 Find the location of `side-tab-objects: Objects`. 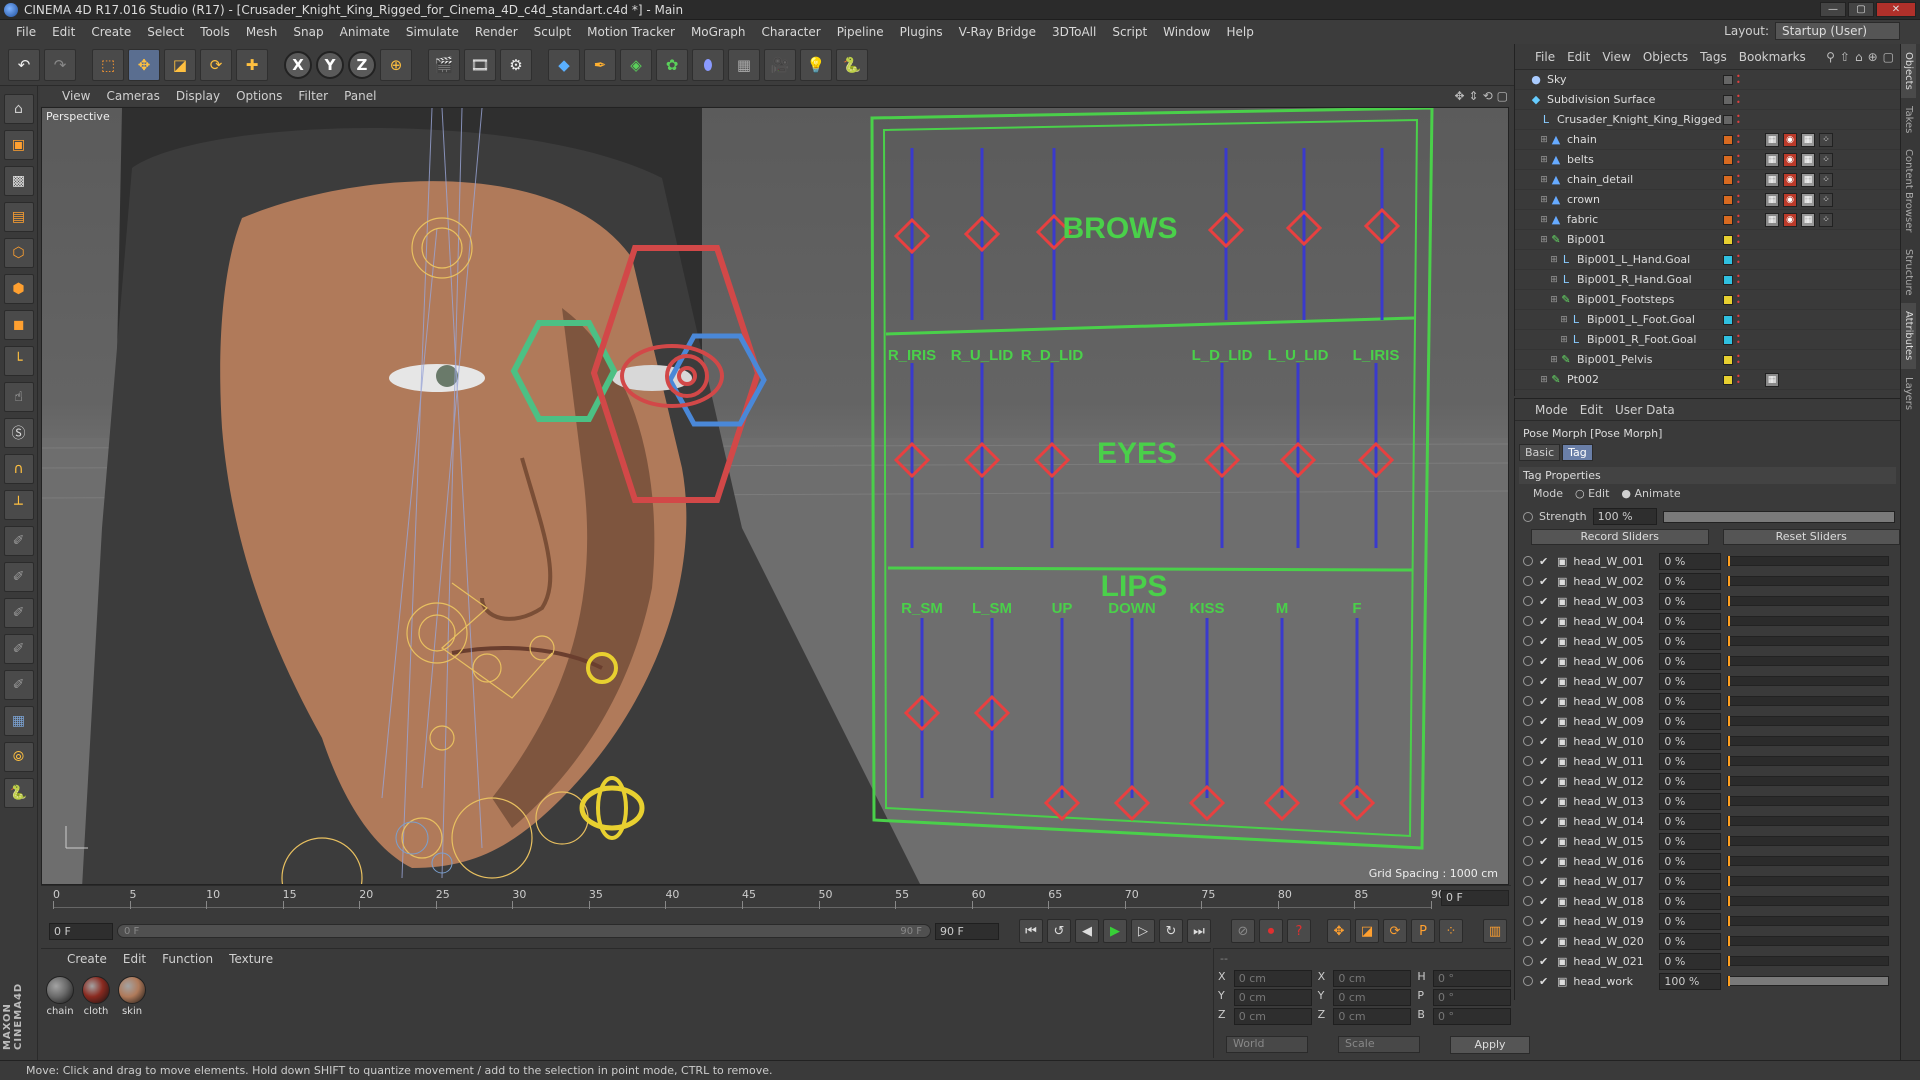

side-tab-objects: Objects is located at coordinates (1908, 71).